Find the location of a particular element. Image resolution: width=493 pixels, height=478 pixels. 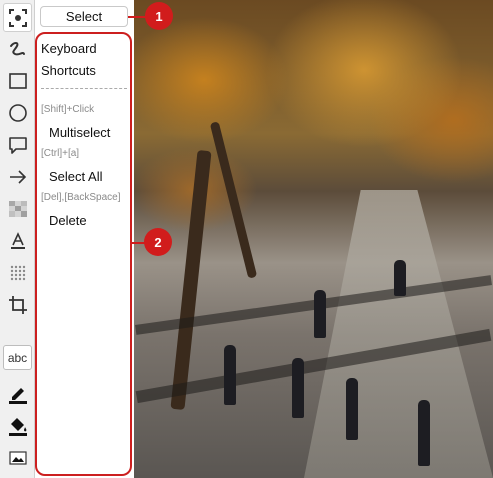

freehand-tool is located at coordinates (17, 48).